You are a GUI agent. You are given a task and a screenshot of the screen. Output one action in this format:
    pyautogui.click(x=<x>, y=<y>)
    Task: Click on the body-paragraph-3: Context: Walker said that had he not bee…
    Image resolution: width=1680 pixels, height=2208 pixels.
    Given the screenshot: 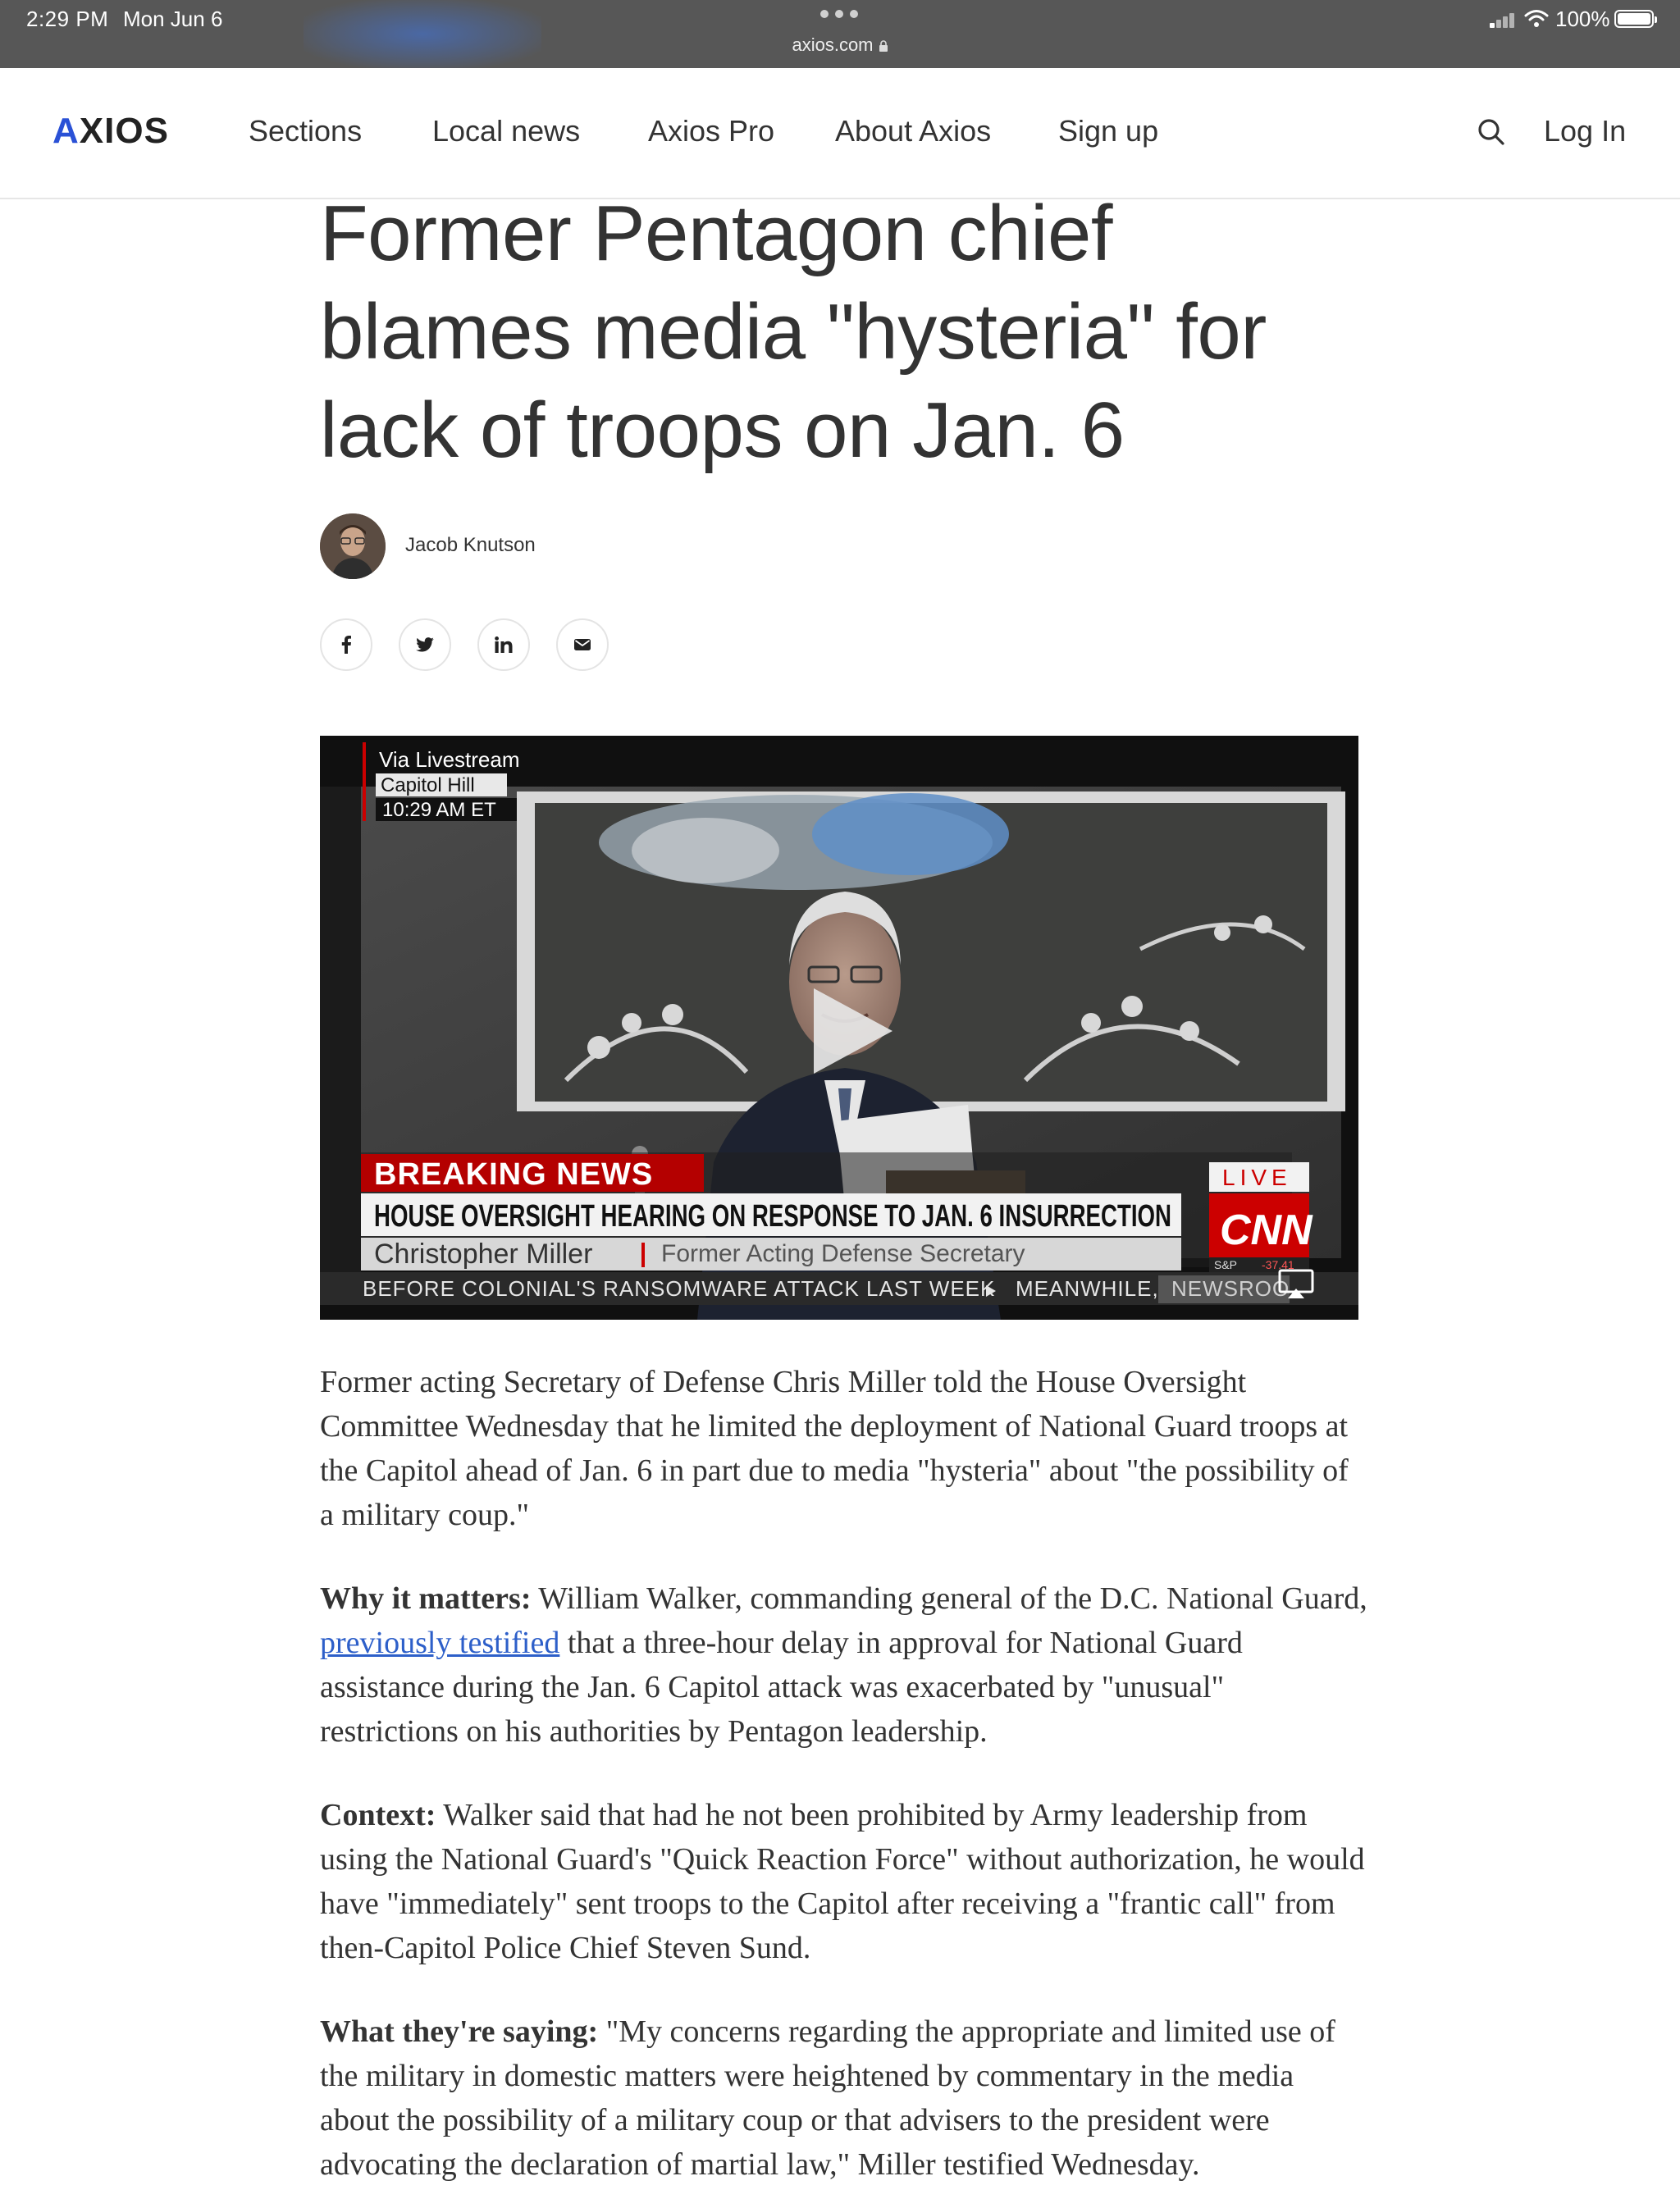 What is the action you would take?
    pyautogui.click(x=845, y=1881)
    